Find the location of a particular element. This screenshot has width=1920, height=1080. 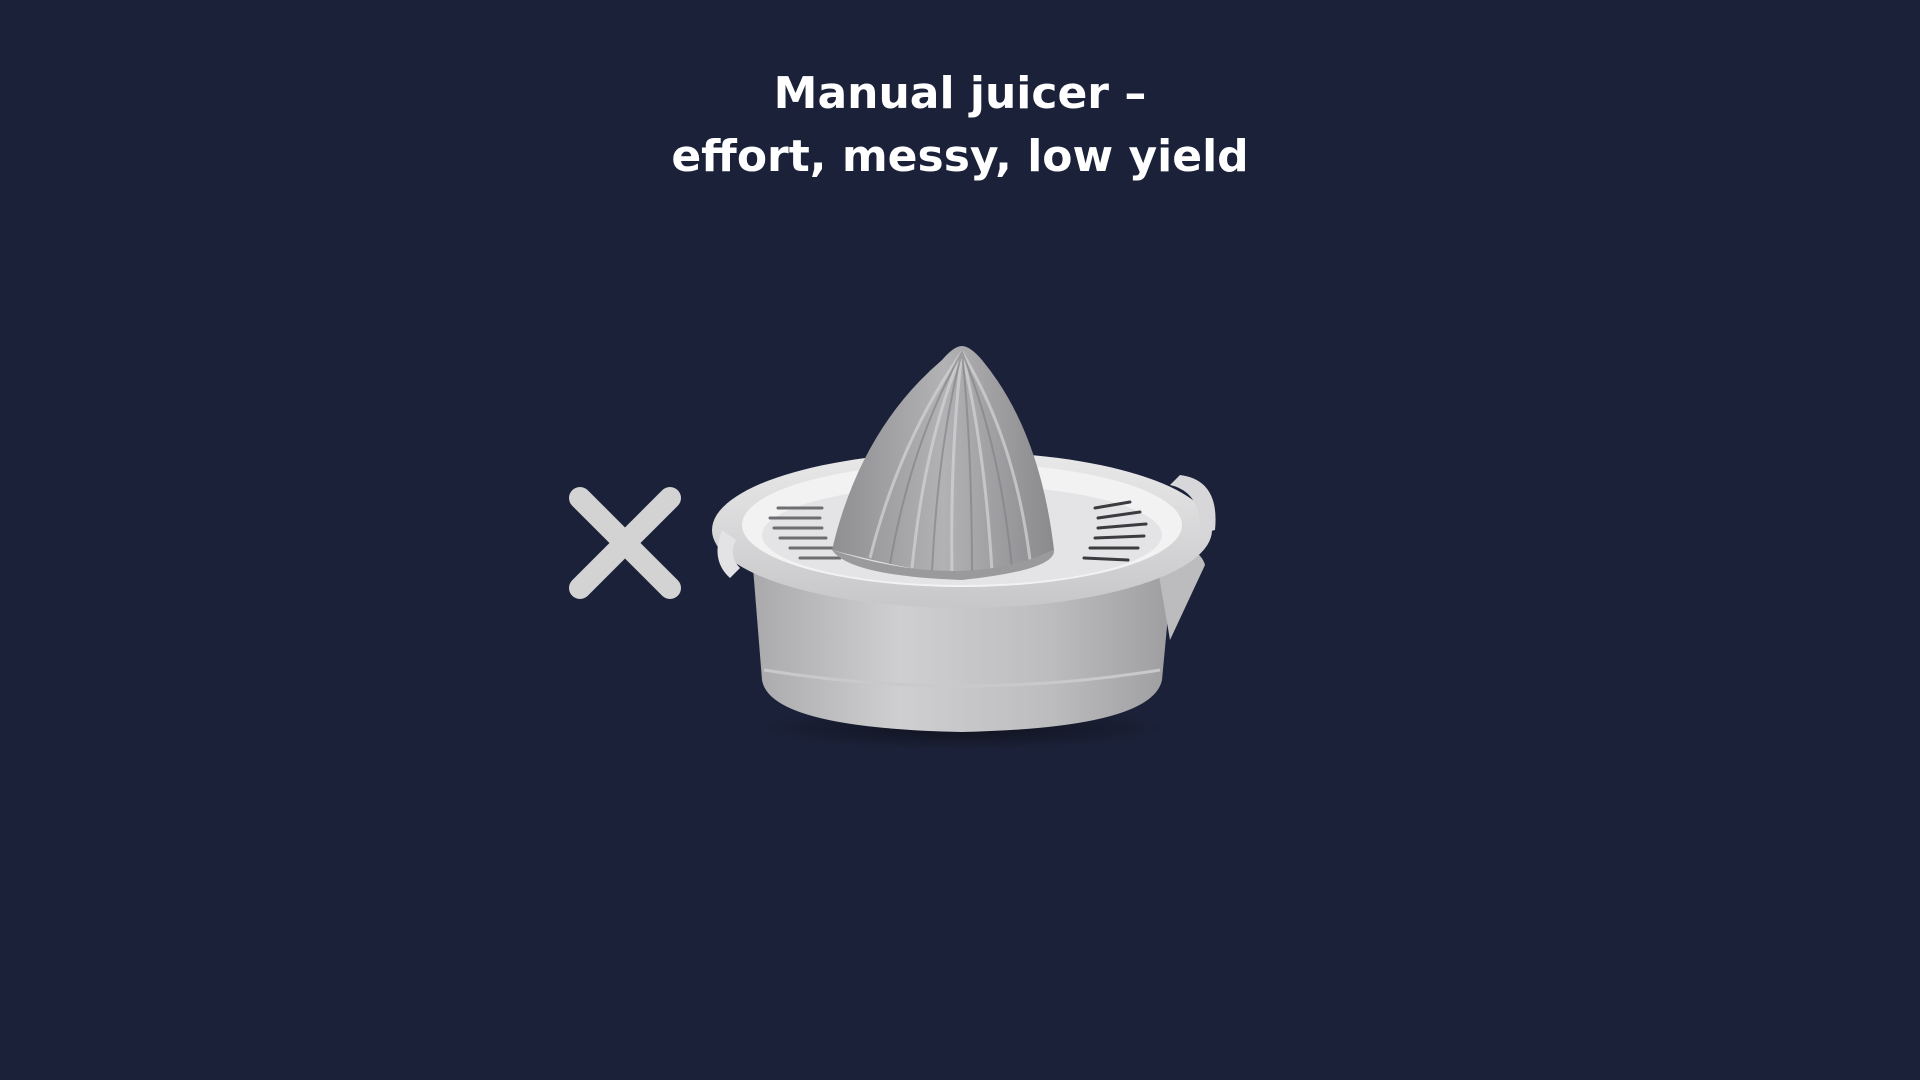

title-line-2: effort, messy, low yield is located at coordinates (960, 156).